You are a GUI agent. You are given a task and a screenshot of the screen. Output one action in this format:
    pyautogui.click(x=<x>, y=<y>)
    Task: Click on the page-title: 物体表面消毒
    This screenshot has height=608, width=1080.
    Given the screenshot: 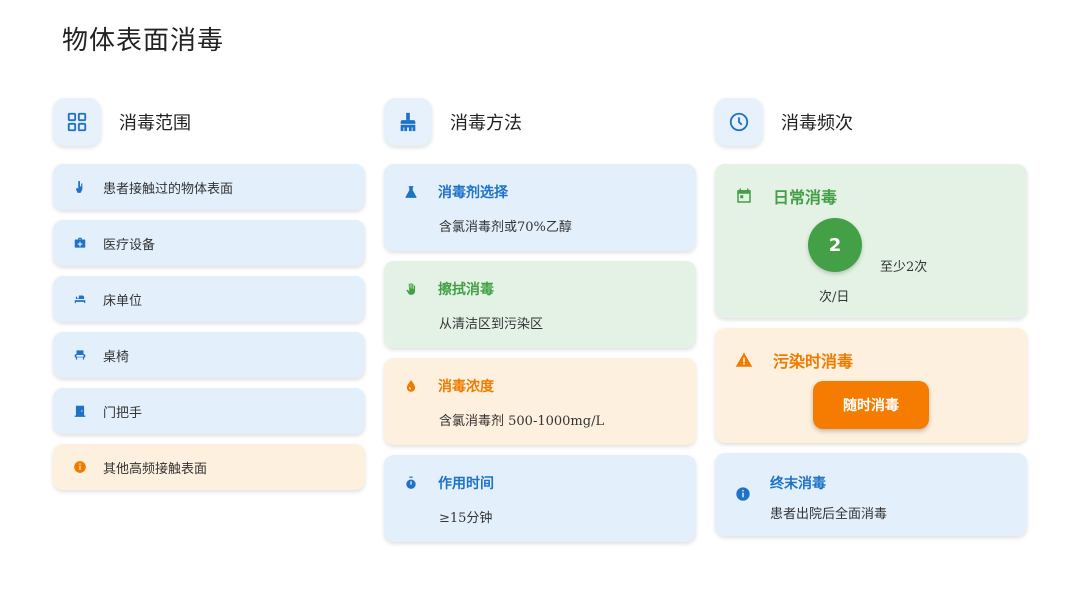 What is the action you would take?
    pyautogui.click(x=143, y=41)
    